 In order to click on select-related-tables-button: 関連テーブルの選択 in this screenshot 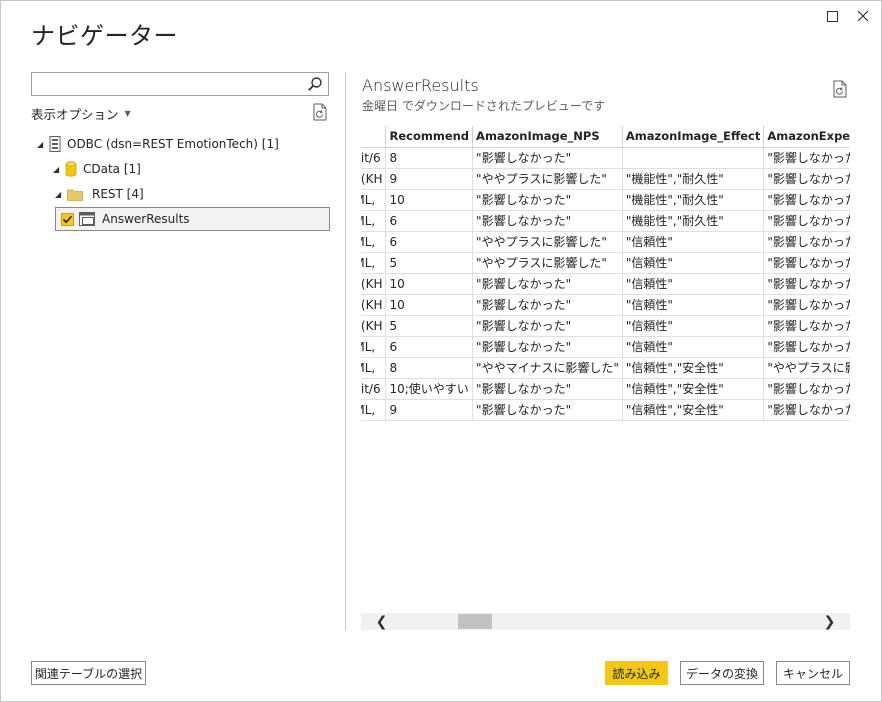, I will do `click(88, 673)`.